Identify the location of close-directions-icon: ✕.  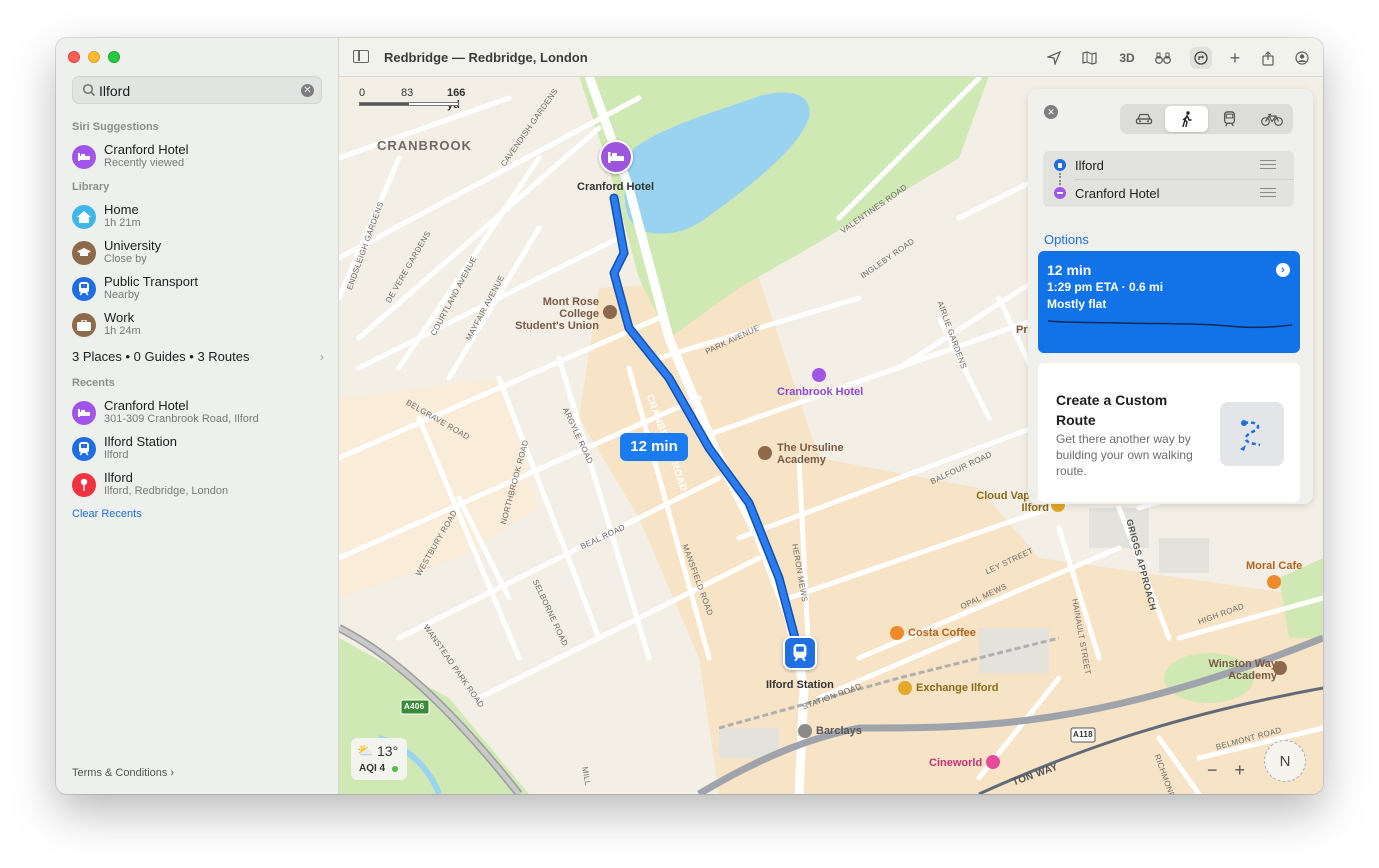
(1051, 112).